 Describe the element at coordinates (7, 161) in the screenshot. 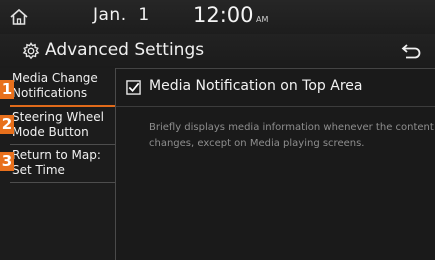

I see `callout-marker-3: 3` at that location.